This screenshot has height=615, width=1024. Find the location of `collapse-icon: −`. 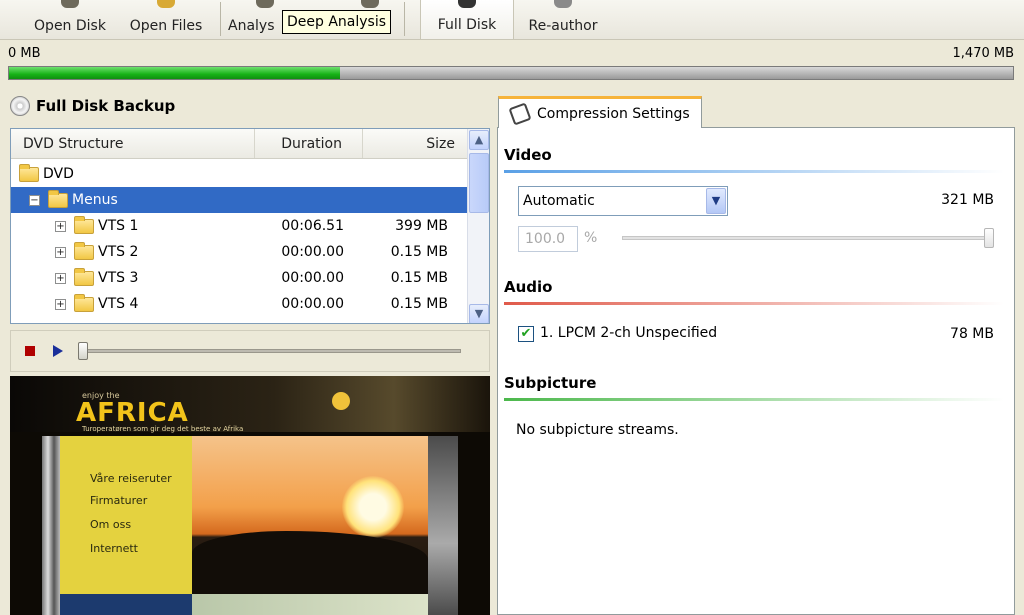

collapse-icon: − is located at coordinates (34, 200).